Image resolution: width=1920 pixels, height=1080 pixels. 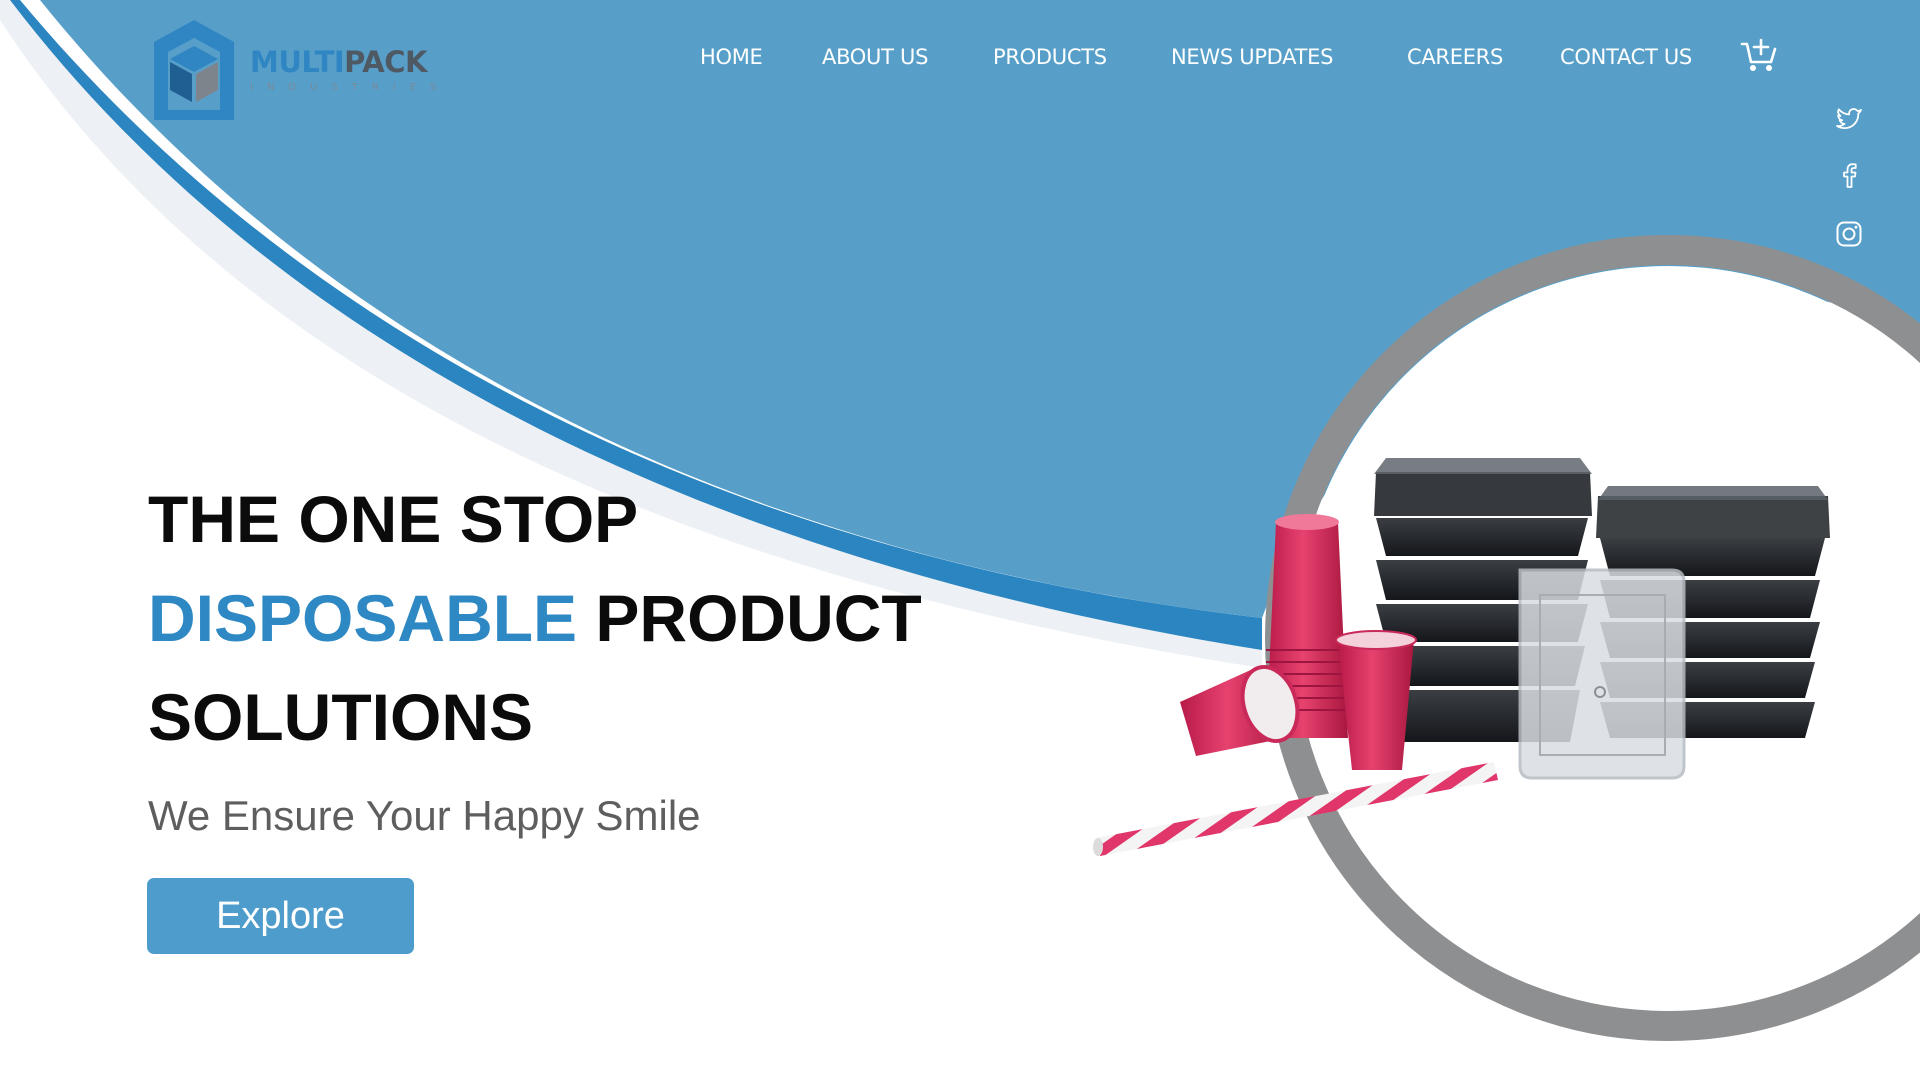 What do you see at coordinates (1626, 57) in the screenshot?
I see `nav-contact-us: CONTACT US` at bounding box center [1626, 57].